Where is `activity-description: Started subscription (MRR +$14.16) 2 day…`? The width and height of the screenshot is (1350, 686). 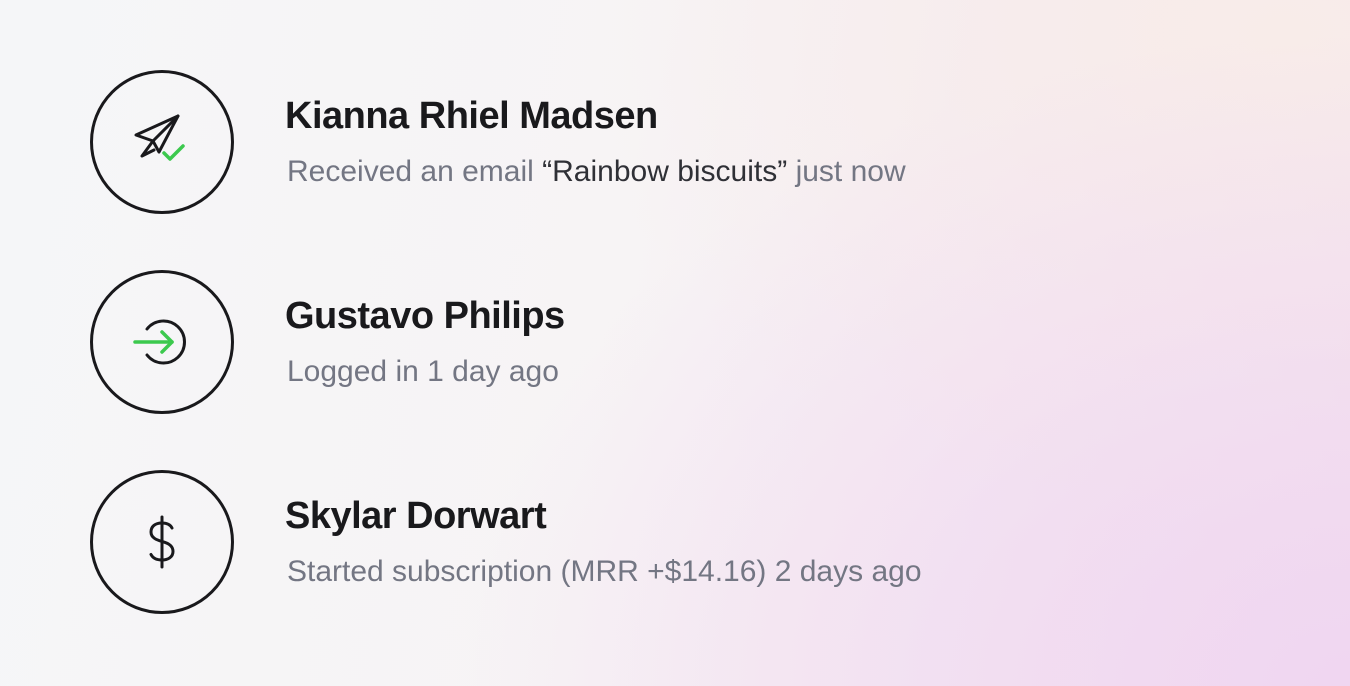 activity-description: Started subscription (MRR +$14.16) 2 day… is located at coordinates (604, 571).